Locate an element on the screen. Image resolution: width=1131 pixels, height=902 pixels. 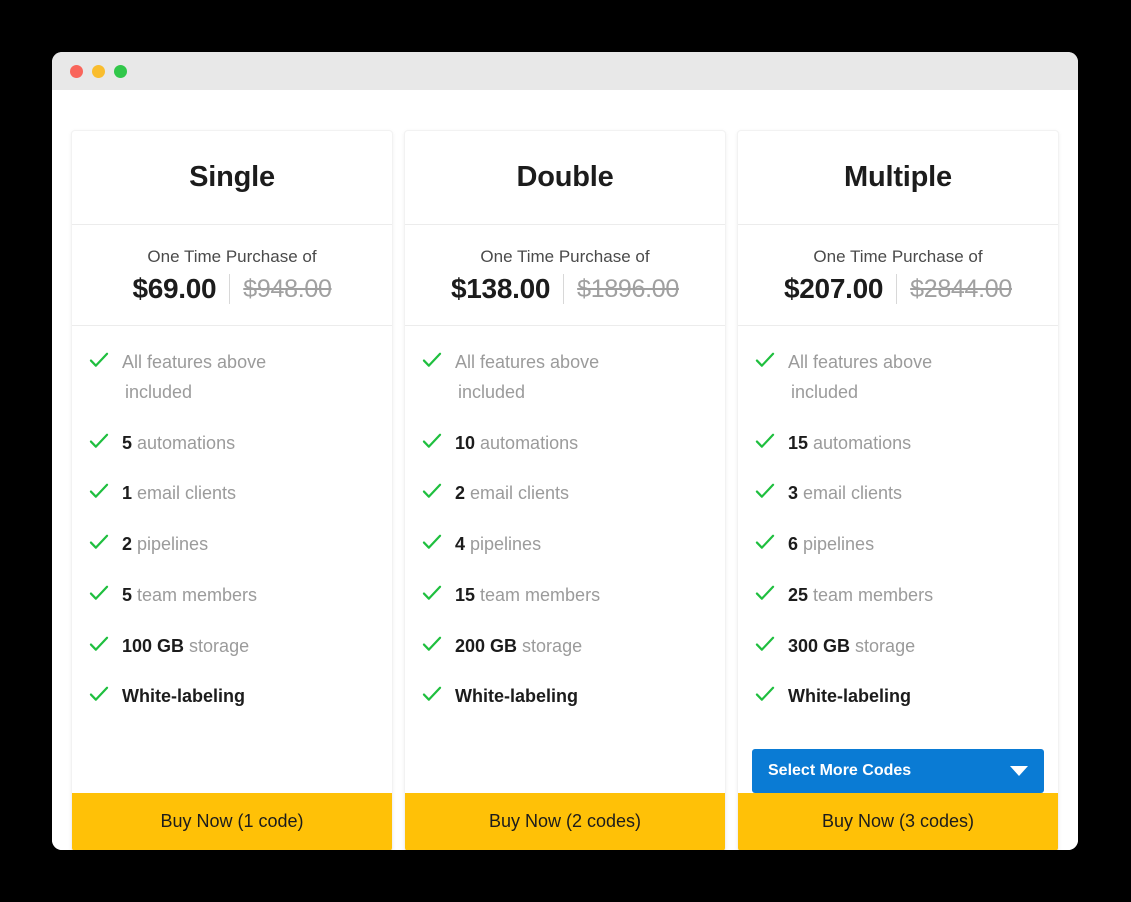
card-spacer is located at coordinates (565, 780).